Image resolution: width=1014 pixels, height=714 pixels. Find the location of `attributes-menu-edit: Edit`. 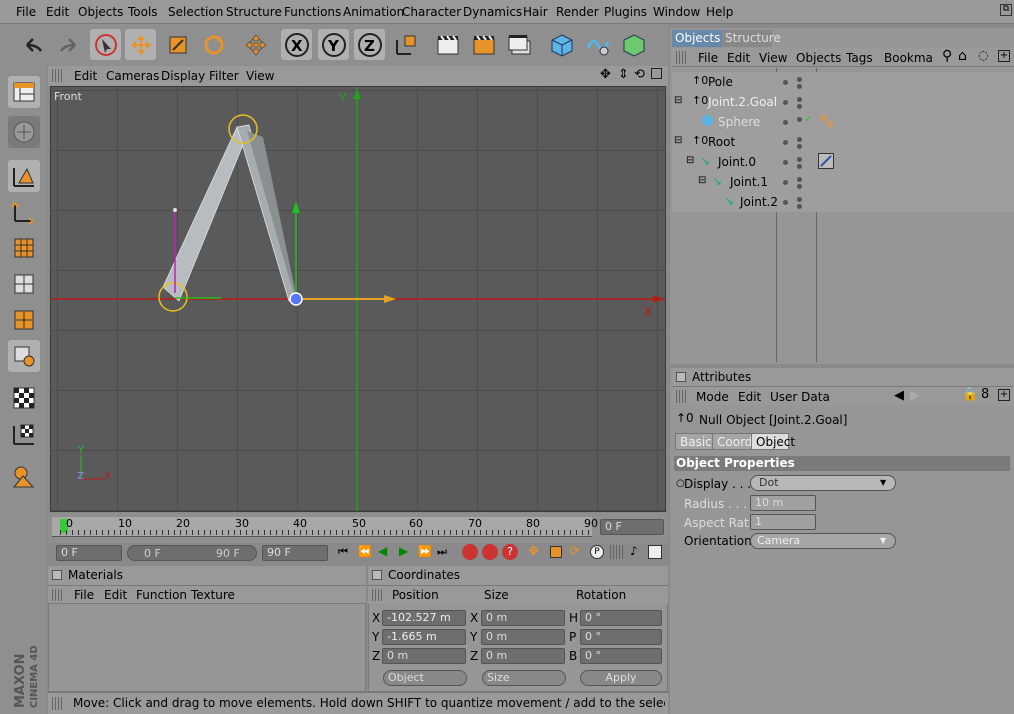

attributes-menu-edit: Edit is located at coordinates (749, 397).